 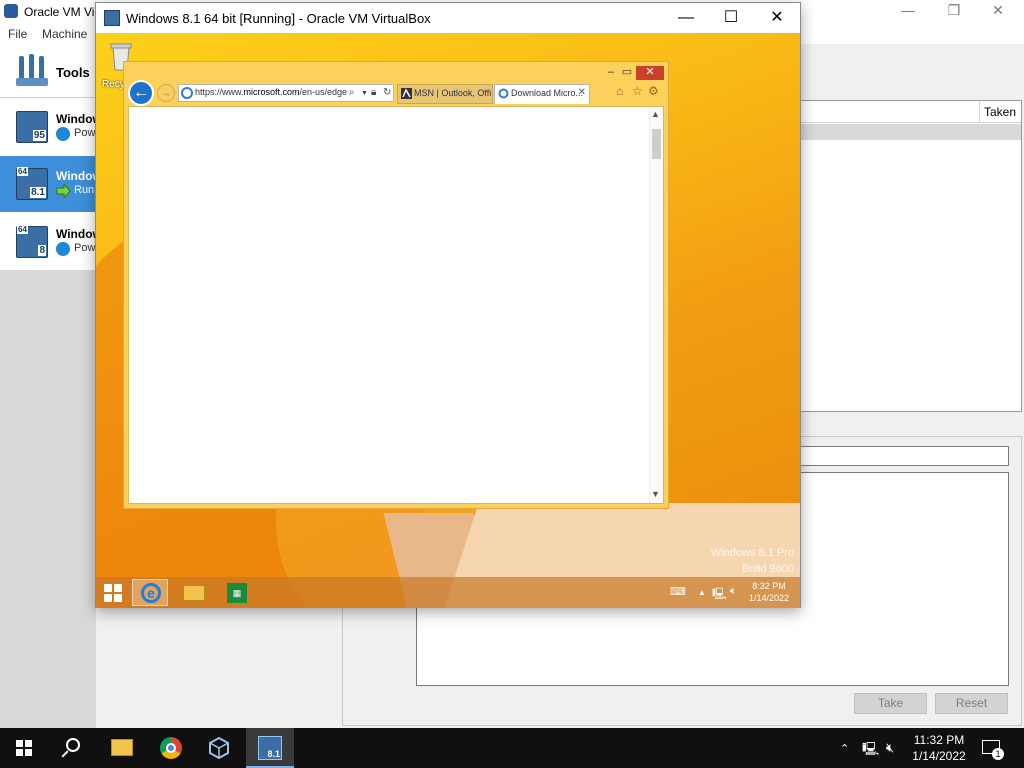 I want to click on host-task-file-explorer, so click(x=122, y=748).